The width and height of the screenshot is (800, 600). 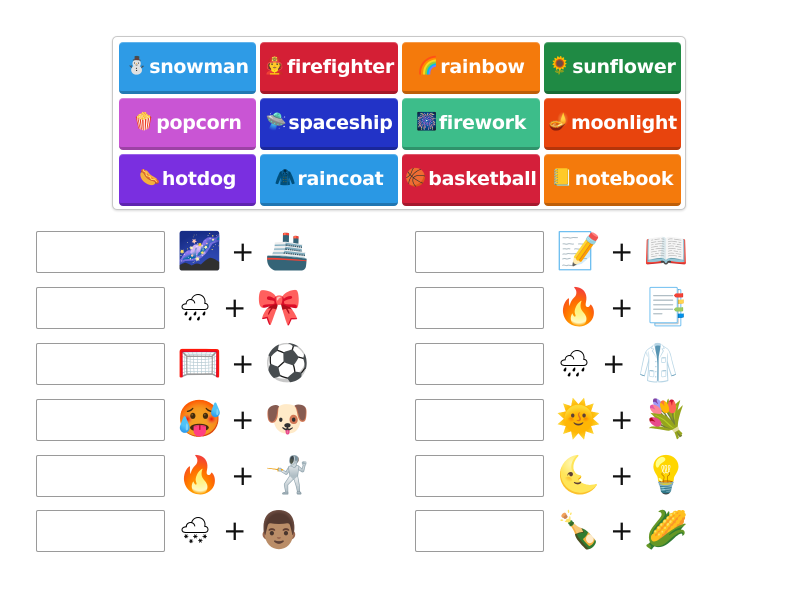 What do you see at coordinates (578, 419) in the screenshot?
I see `sun-icon: 🌞` at bounding box center [578, 419].